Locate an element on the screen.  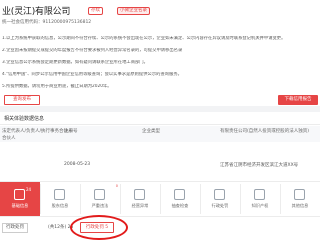
tab-label: 抽查检查 is located at coordinates (180, 205).